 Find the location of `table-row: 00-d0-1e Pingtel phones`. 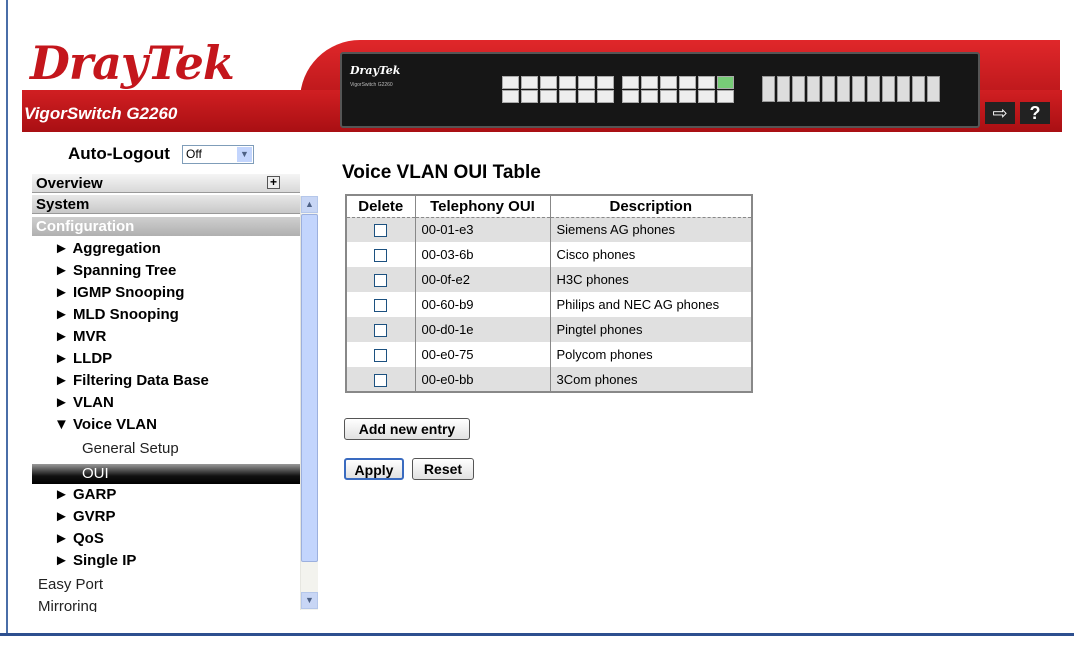

table-row: 00-d0-1e Pingtel phones is located at coordinates (549, 329).